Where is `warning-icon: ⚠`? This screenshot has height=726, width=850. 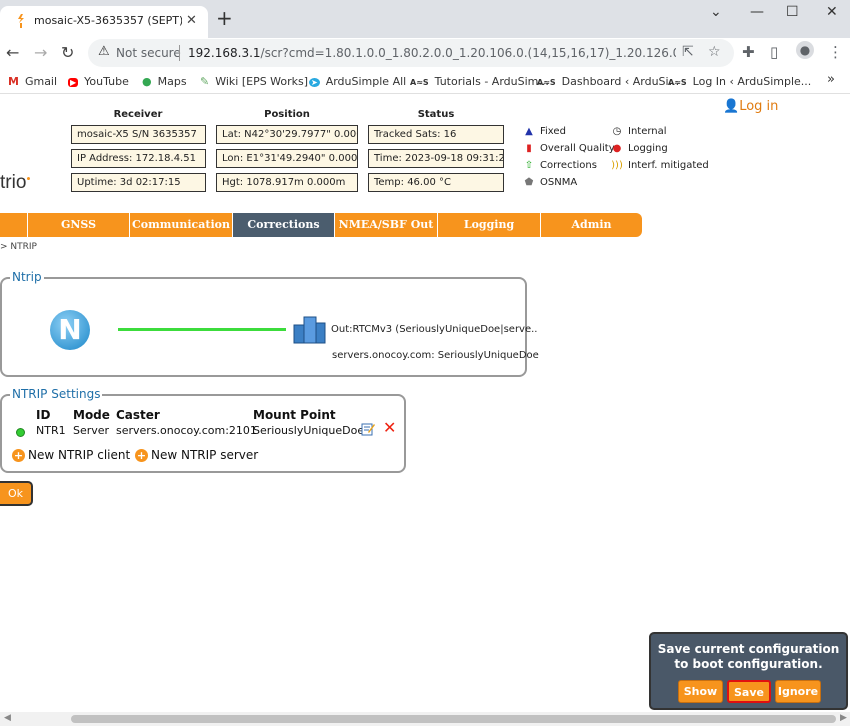 warning-icon: ⚠ is located at coordinates (104, 51).